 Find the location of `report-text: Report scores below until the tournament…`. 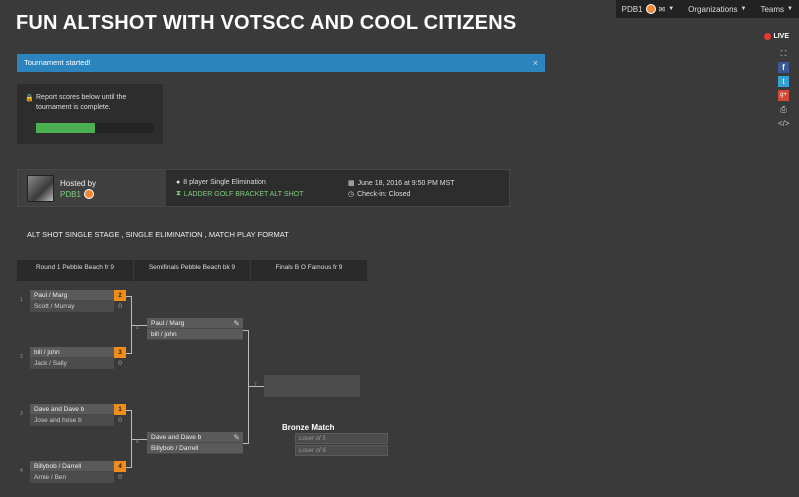

report-text: Report scores below until the tournament… is located at coordinates (81, 102).